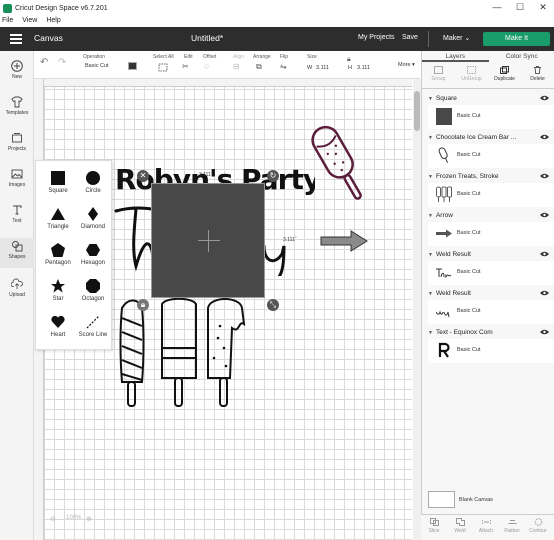 The image size is (554, 540). What do you see at coordinates (17, 70) in the screenshot?
I see `sidebar-item-new: New` at bounding box center [17, 70].